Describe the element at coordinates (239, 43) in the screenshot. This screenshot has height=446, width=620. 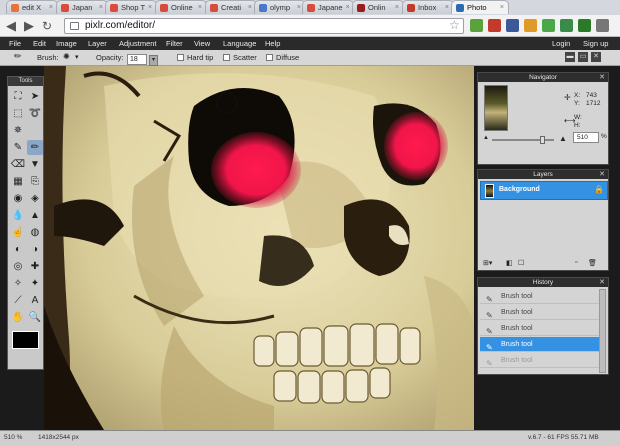
I see `menu-language: Language` at that location.